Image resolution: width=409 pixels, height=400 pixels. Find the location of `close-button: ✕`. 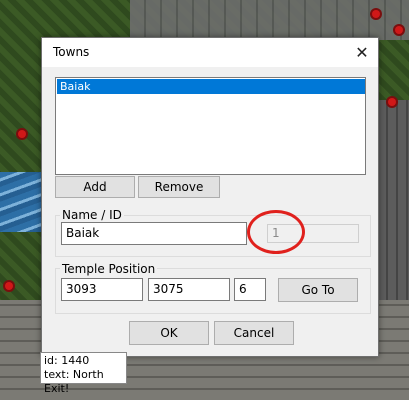

close-button: ✕ is located at coordinates (362, 52).